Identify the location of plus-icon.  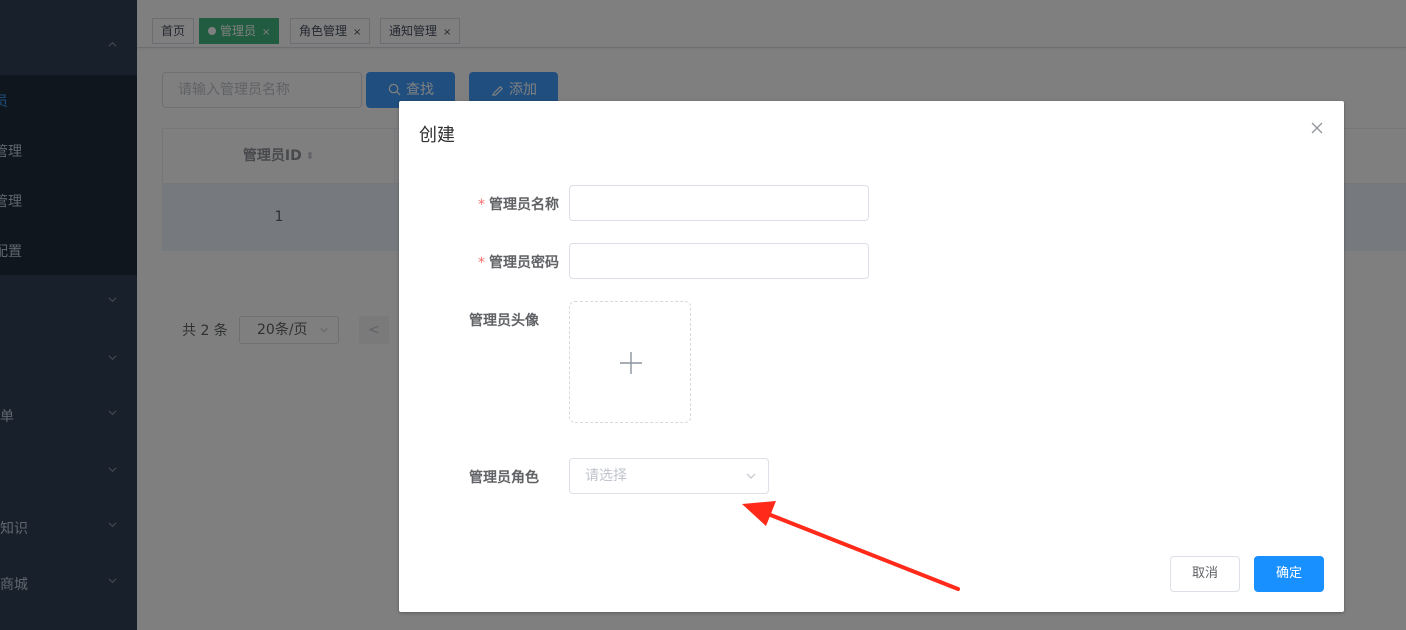
(631, 363).